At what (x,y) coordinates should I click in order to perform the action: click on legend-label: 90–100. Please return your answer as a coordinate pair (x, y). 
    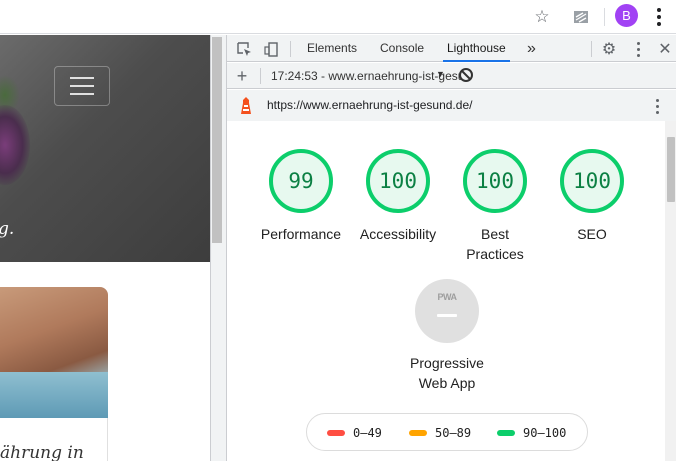
    Looking at the image, I should click on (545, 433).